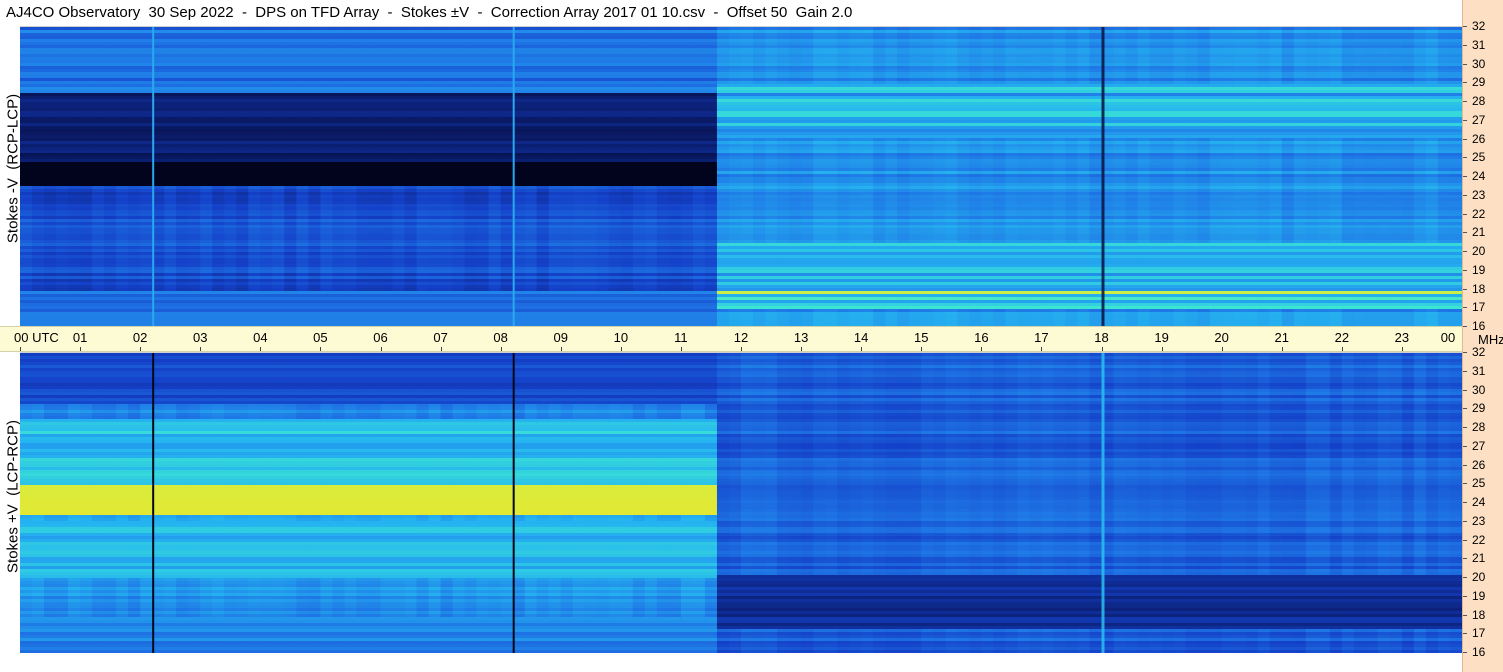  I want to click on bottom-panel-ylabel: Stokes +V (LCP-RCP), so click(13, 497).